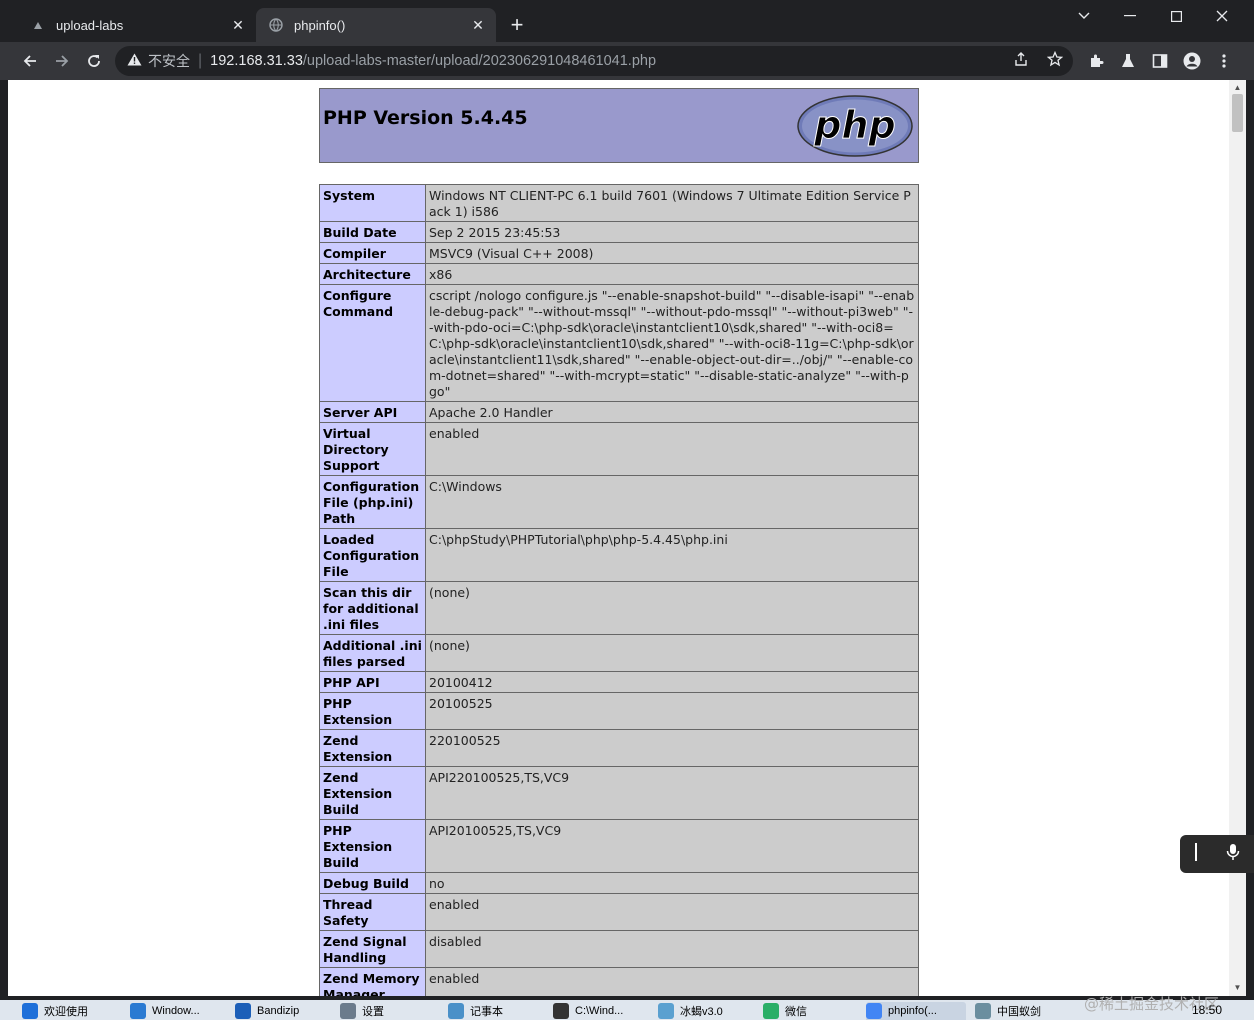  What do you see at coordinates (1196, 854) in the screenshot?
I see `text-cursor-icon` at bounding box center [1196, 854].